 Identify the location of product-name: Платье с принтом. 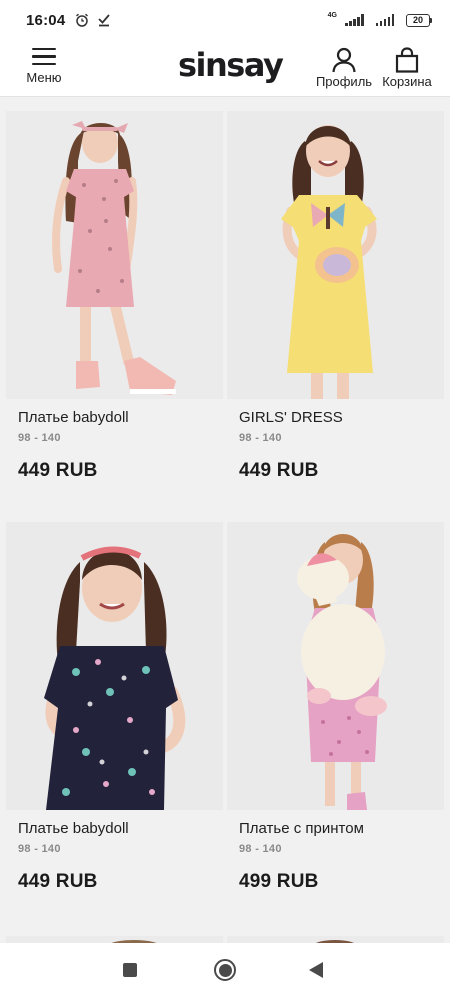
(301, 828).